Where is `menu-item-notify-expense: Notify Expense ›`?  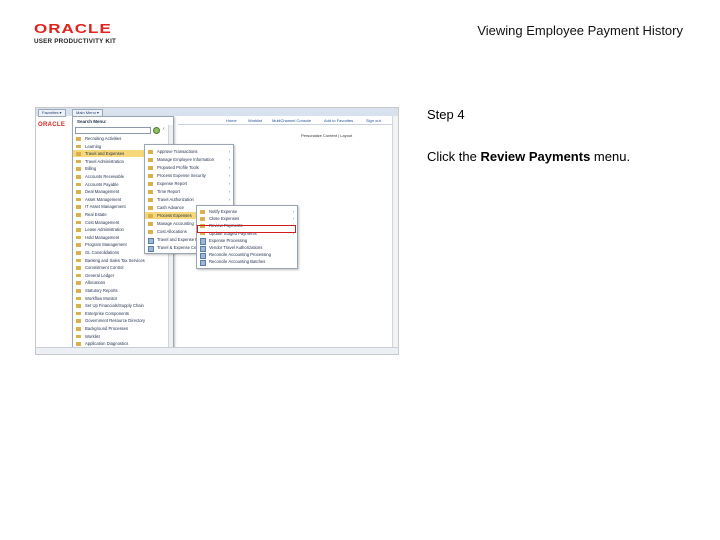 menu-item-notify-expense: Notify Expense › is located at coordinates (247, 211).